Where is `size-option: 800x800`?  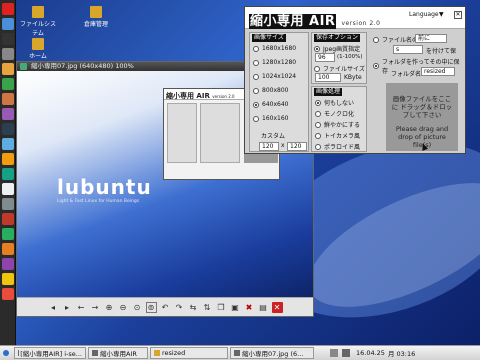 size-option: 800x800 is located at coordinates (270, 90).